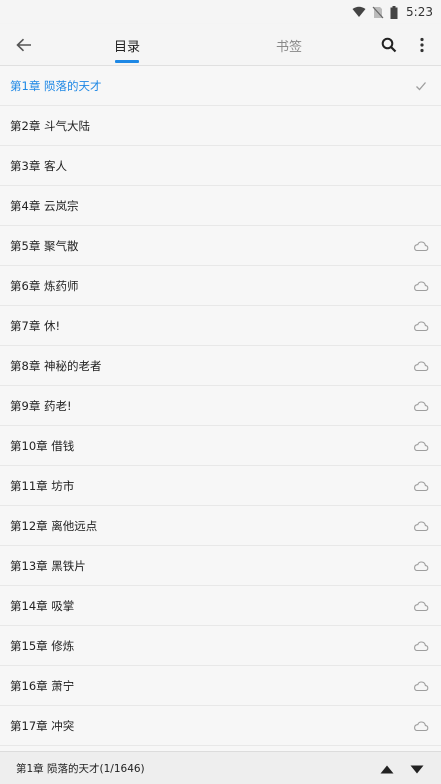 This screenshot has width=441, height=784. What do you see at coordinates (127, 61) in the screenshot?
I see `tab-indicator` at bounding box center [127, 61].